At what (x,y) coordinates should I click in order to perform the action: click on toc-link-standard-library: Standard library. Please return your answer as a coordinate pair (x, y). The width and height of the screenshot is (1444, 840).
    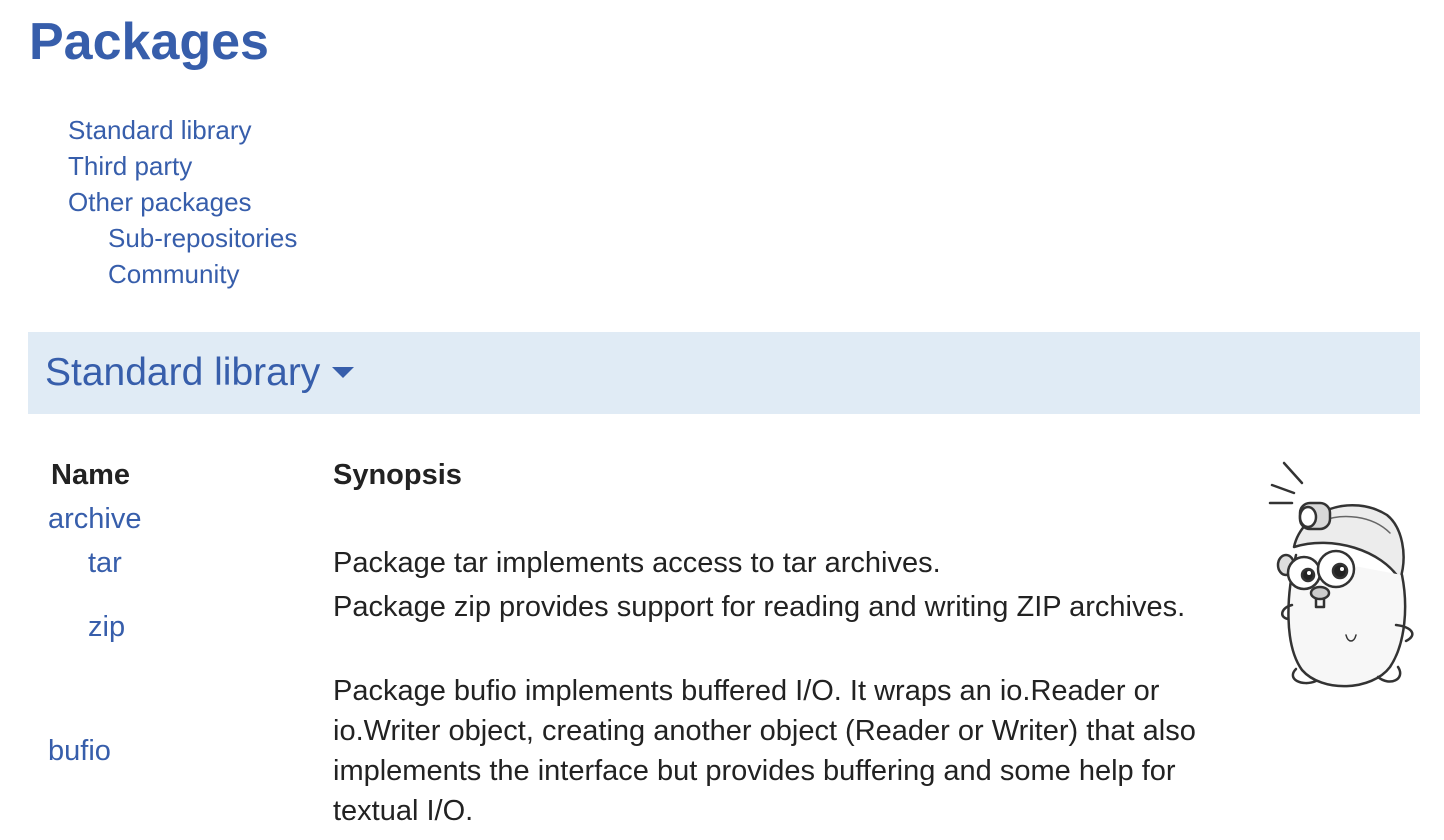
    Looking at the image, I should click on (160, 130).